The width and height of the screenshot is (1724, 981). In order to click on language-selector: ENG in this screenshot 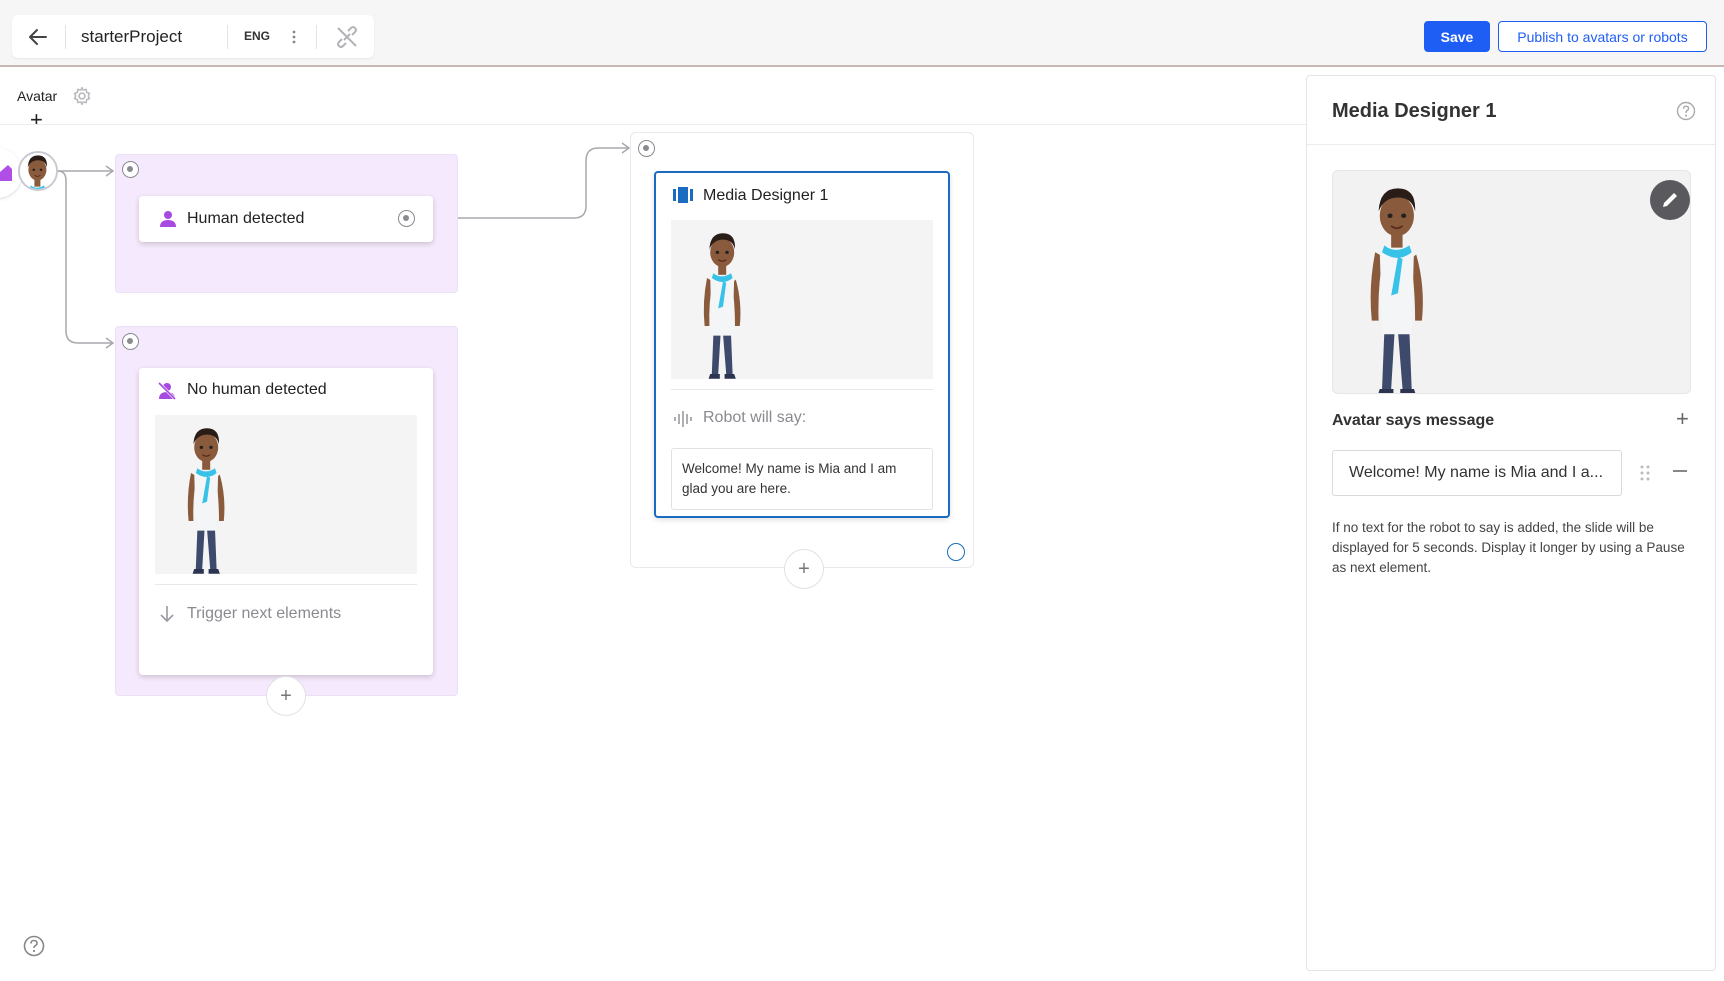, I will do `click(257, 36)`.